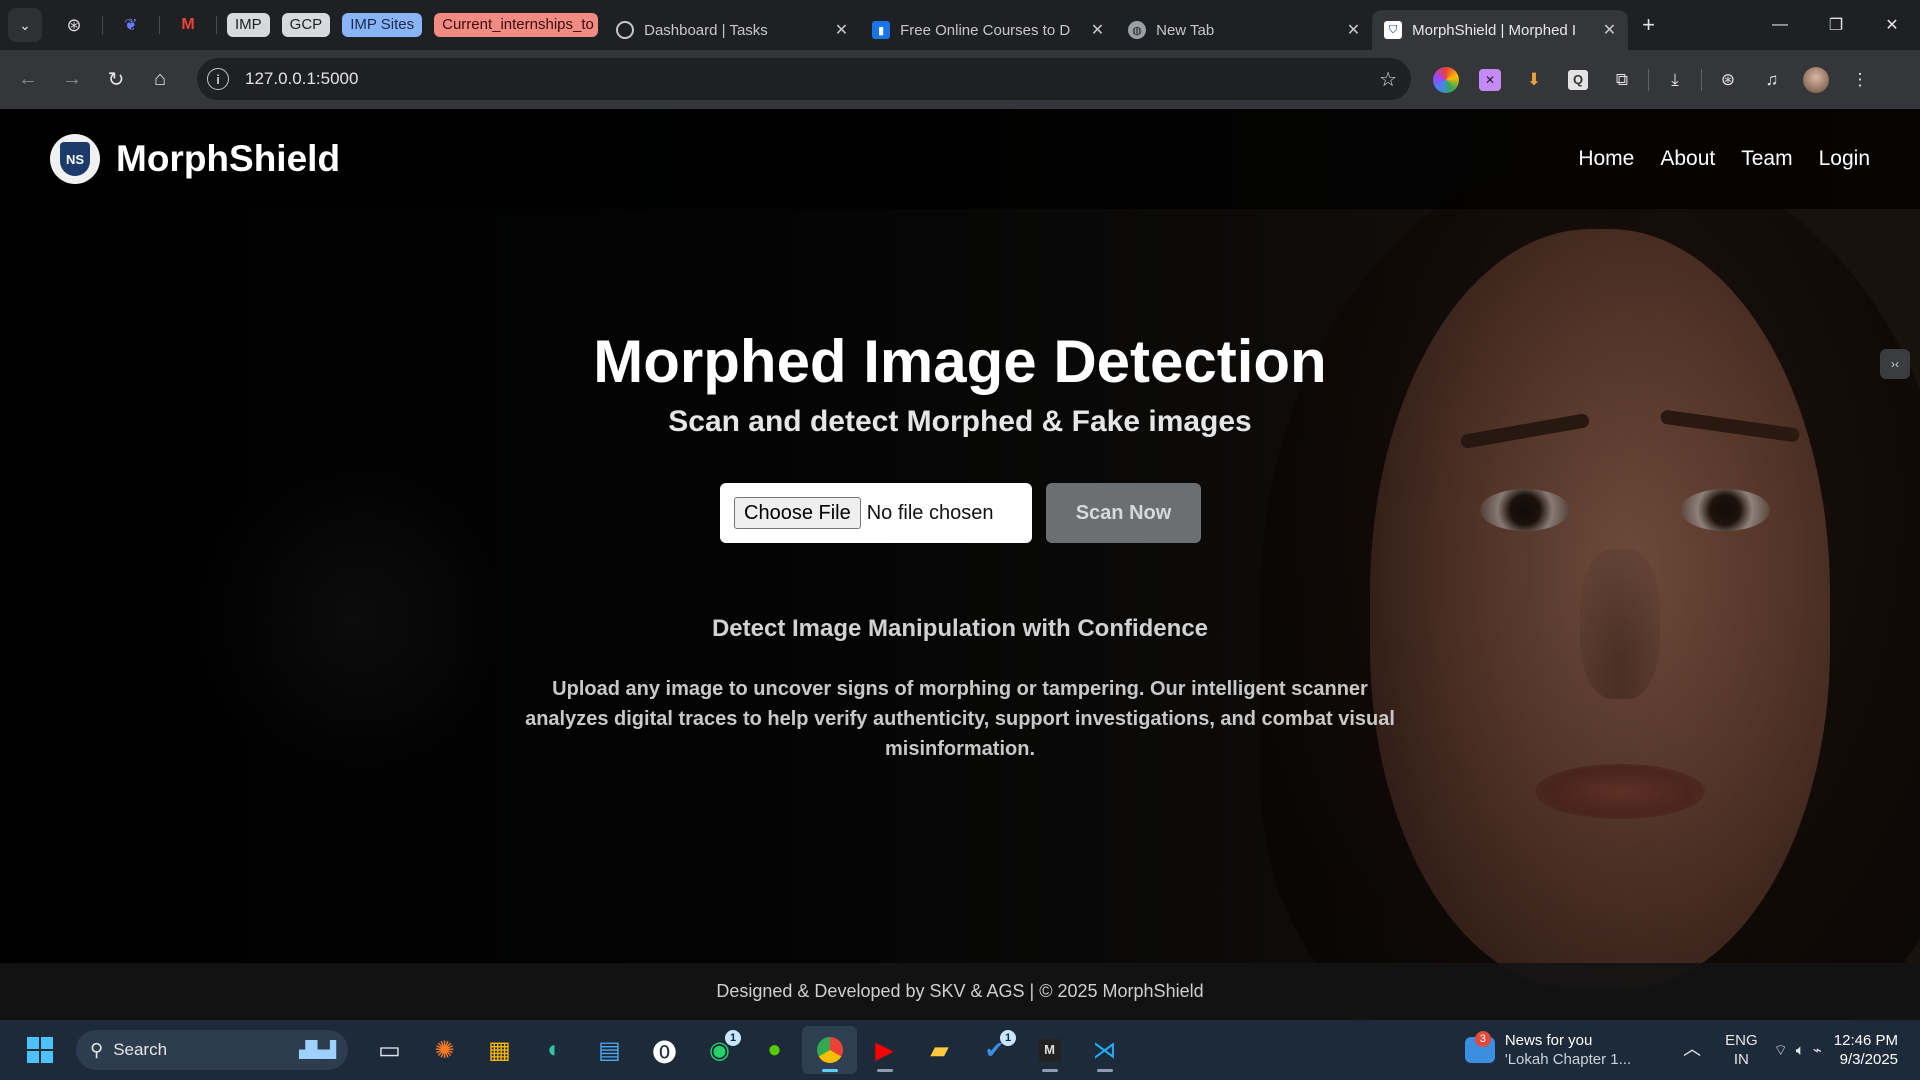  Describe the element at coordinates (664, 1050) in the screenshot. I see `taskbar-uber: ⓿` at that location.